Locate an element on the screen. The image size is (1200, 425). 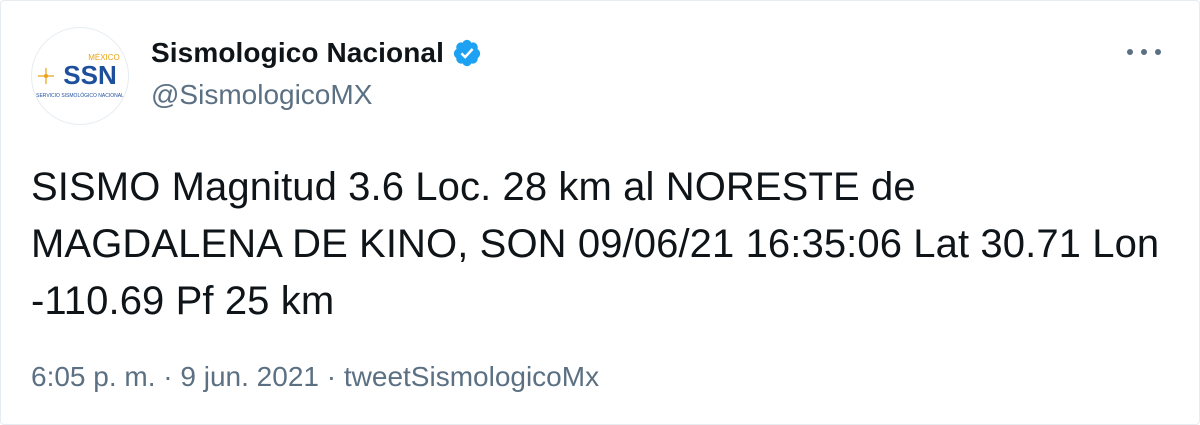
tweet-date: 9 jun. 2021 is located at coordinates (249, 376).